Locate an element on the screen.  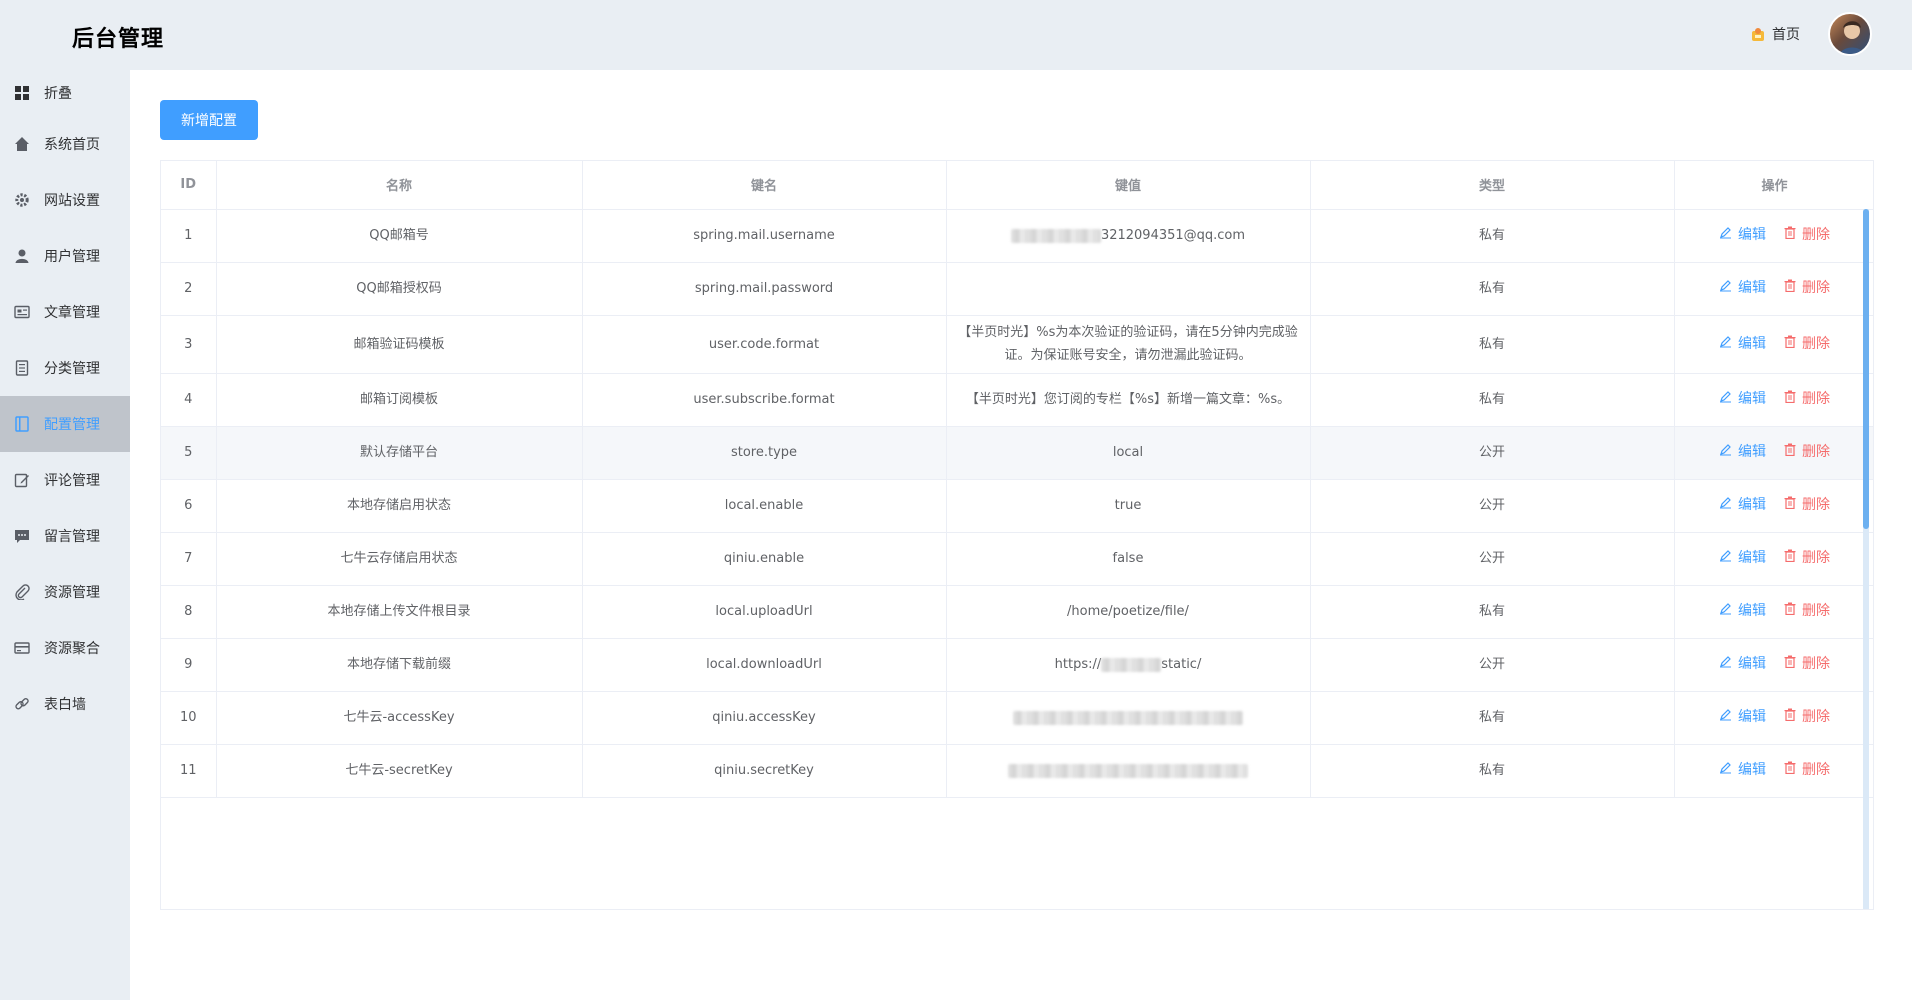
sidebar-item-11: 表白墙 is located at coordinates (65, 704).